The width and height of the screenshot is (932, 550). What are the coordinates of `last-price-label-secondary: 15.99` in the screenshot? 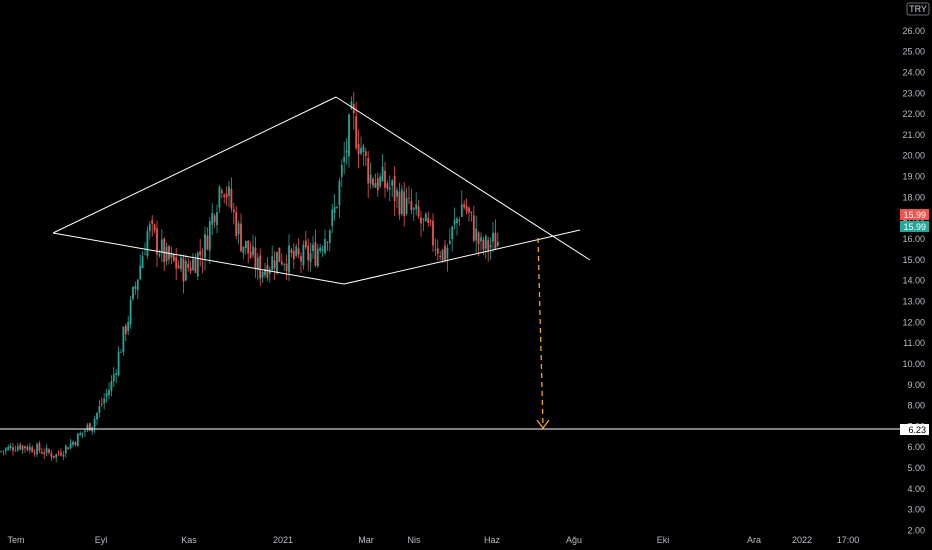 It's located at (914, 227).